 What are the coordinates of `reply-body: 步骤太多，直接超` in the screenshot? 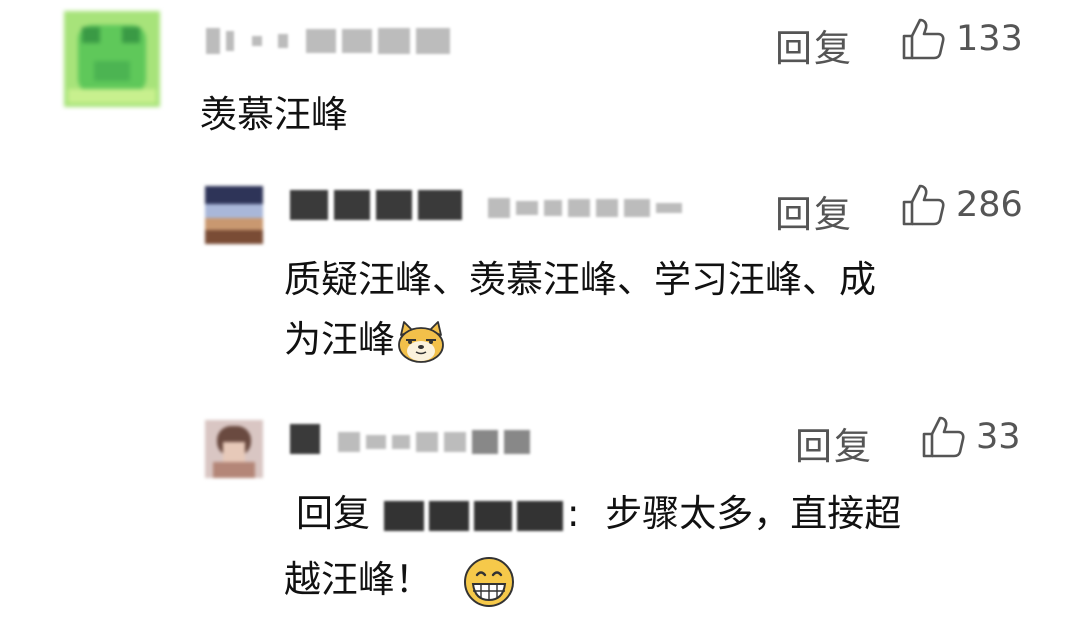 It's located at (753, 513).